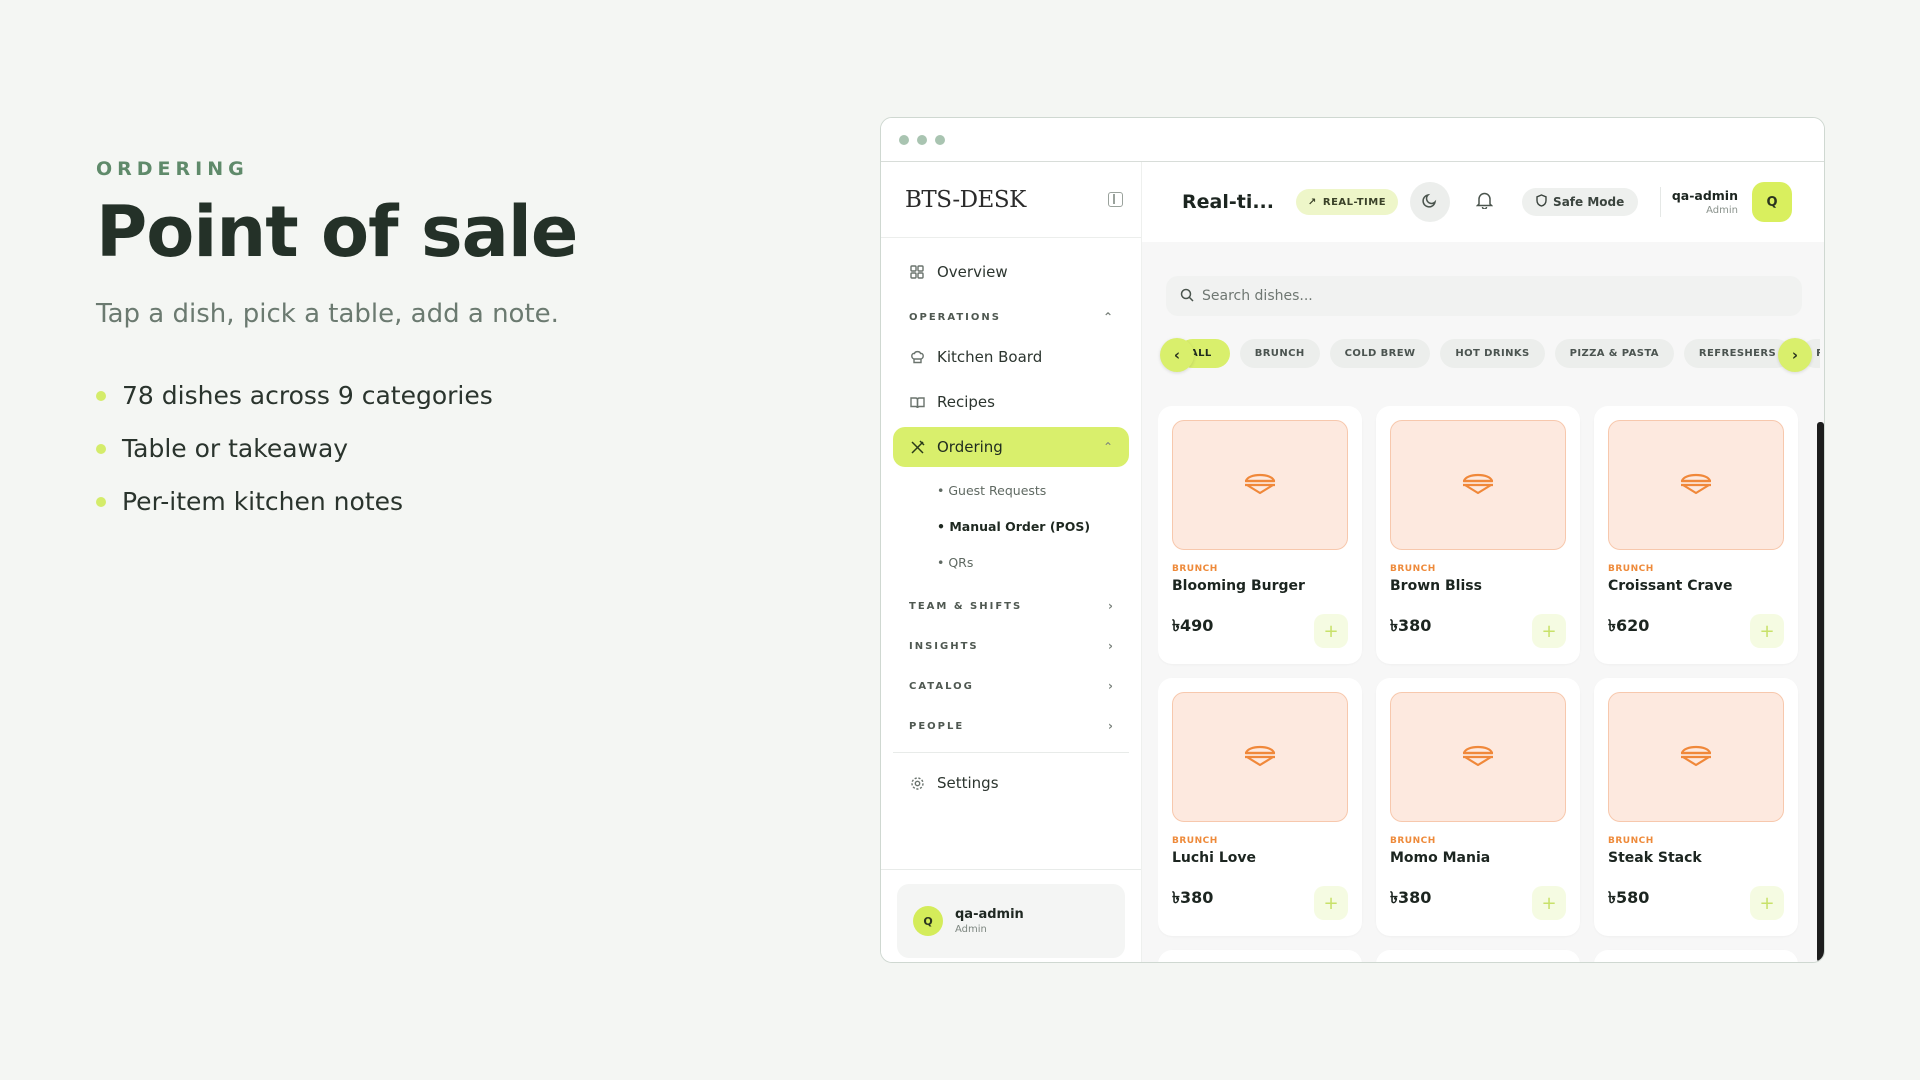 This screenshot has width=1920, height=1080. What do you see at coordinates (1436, 586) in the screenshot?
I see `dish-name: Brown Bliss` at bounding box center [1436, 586].